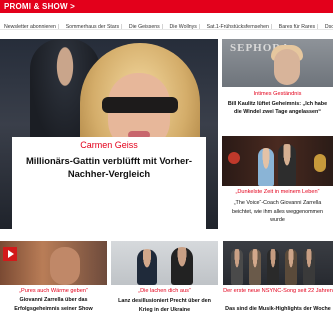 The width and height of the screenshot is (333, 328). I want to click on nav-item-geissens: Die Geissens, so click(144, 24).